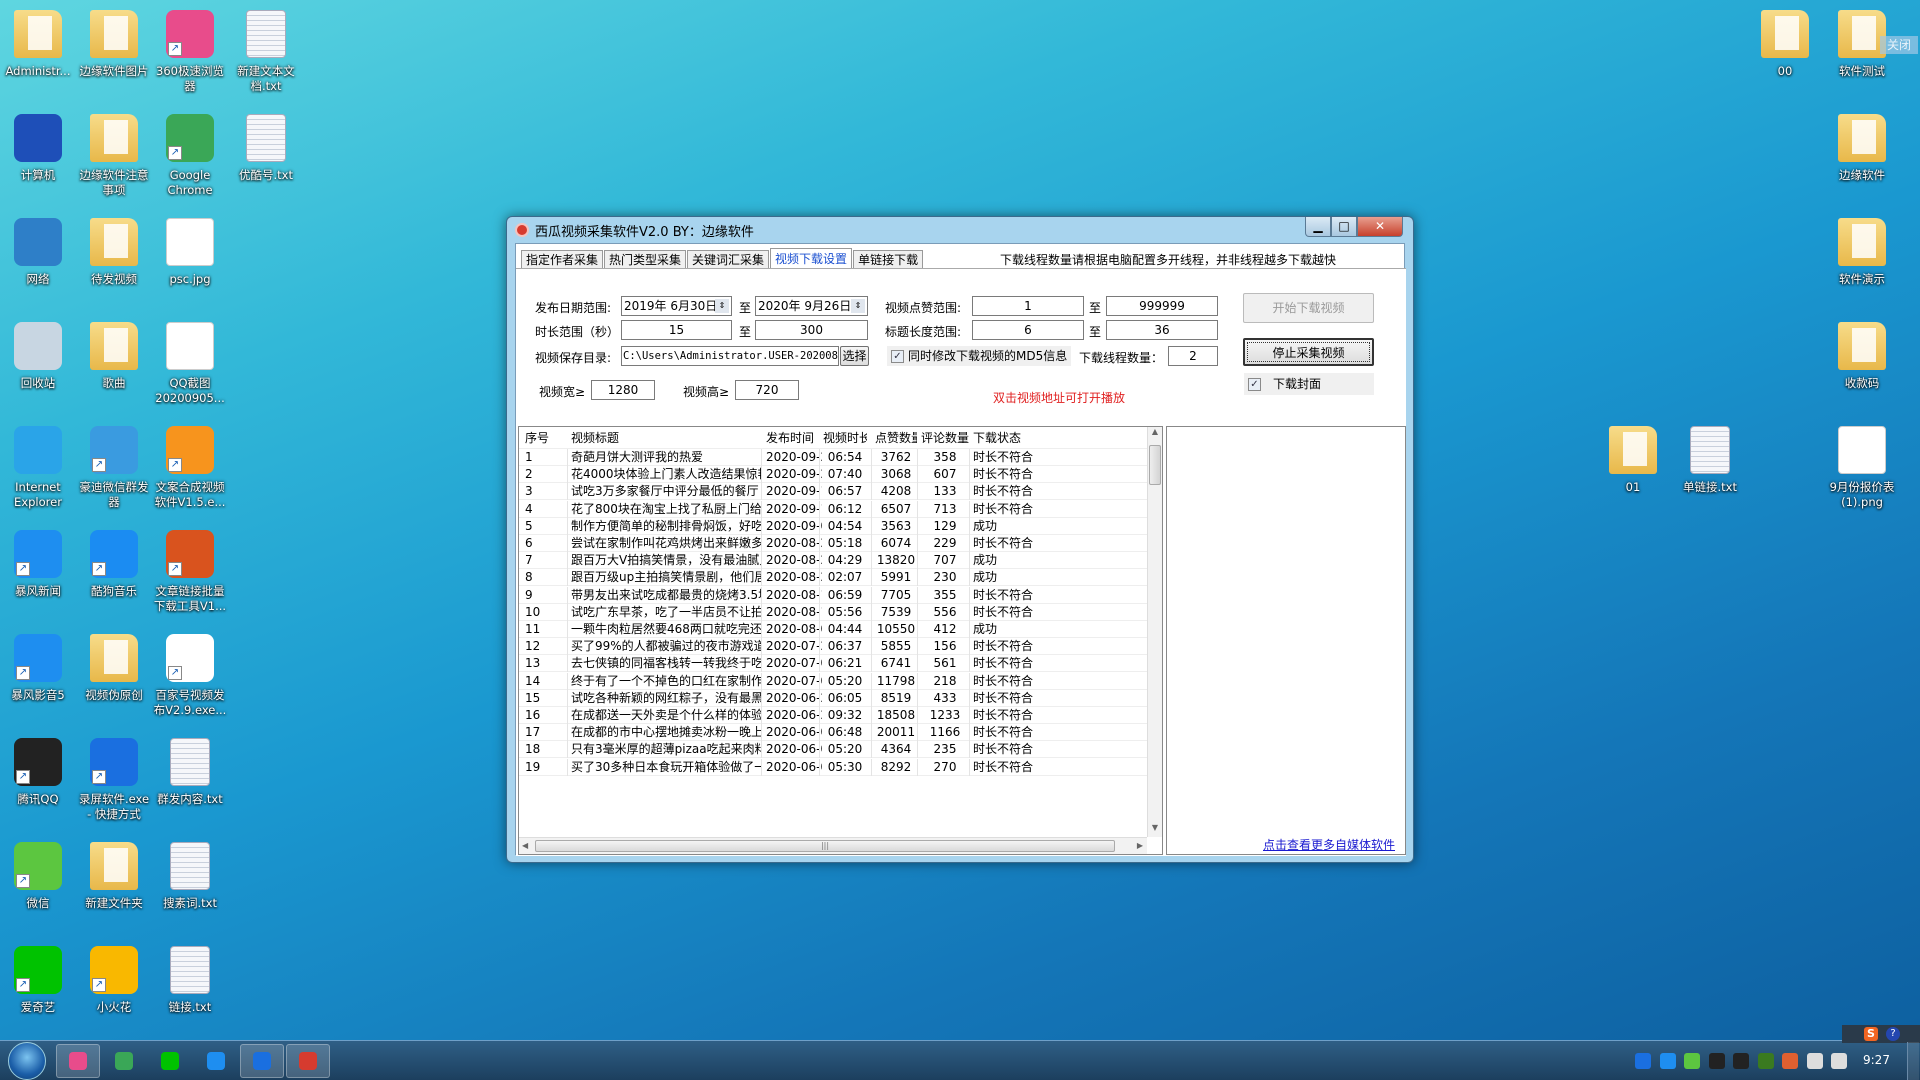 Image resolution: width=1920 pixels, height=1080 pixels. I want to click on desktop-icon: 边缘软件注意事项, so click(114, 154).